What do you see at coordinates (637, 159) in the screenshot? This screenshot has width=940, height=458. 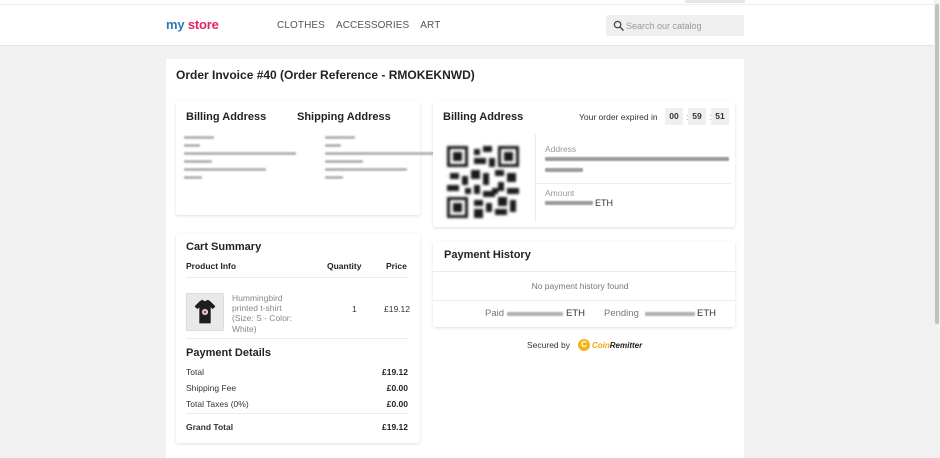 I see `wallet-address-blurred` at bounding box center [637, 159].